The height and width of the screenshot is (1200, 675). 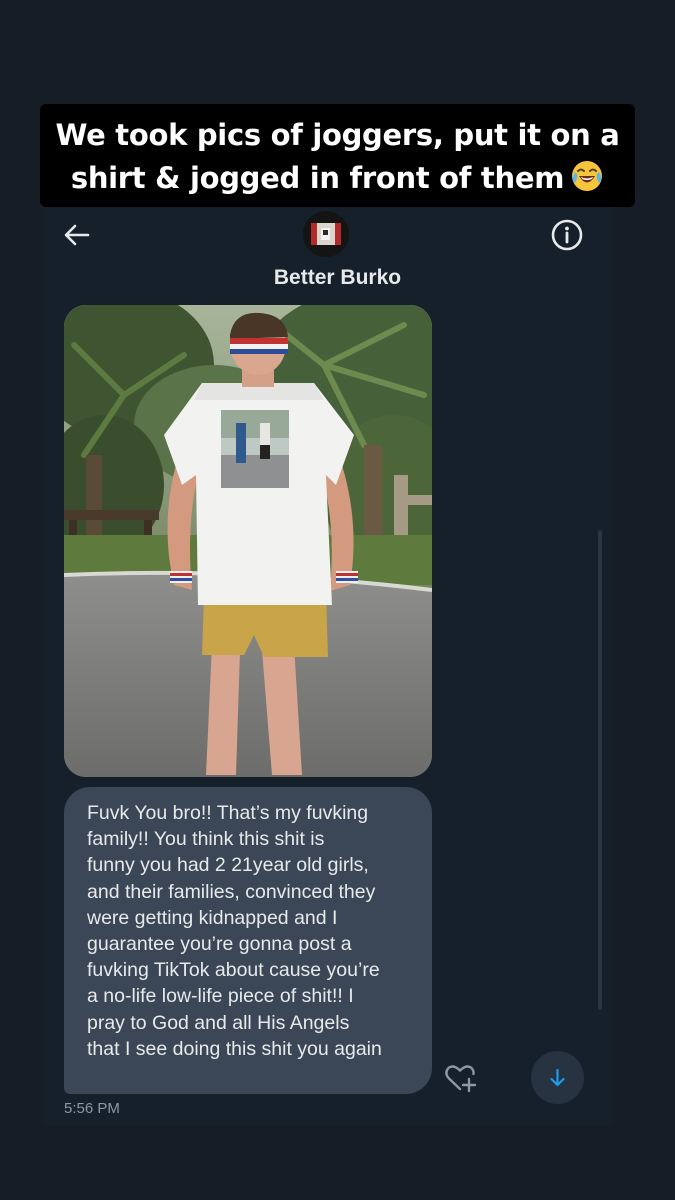 What do you see at coordinates (567, 235) in the screenshot?
I see `info-icon` at bounding box center [567, 235].